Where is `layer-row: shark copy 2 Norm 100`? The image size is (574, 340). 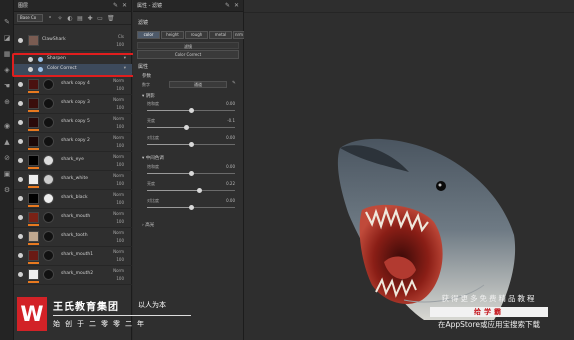 layer-row: shark copy 2 Norm 100 is located at coordinates (73, 142).